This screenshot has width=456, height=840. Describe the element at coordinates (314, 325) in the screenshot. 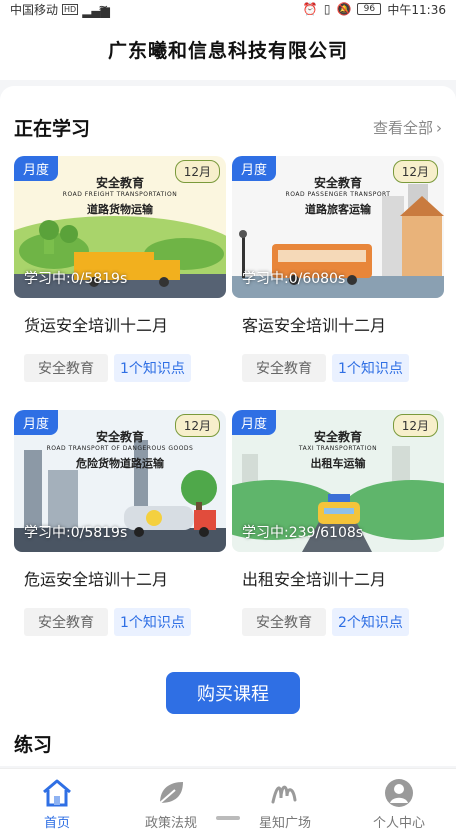

I see `course-title: 客运安全培训十二月` at that location.